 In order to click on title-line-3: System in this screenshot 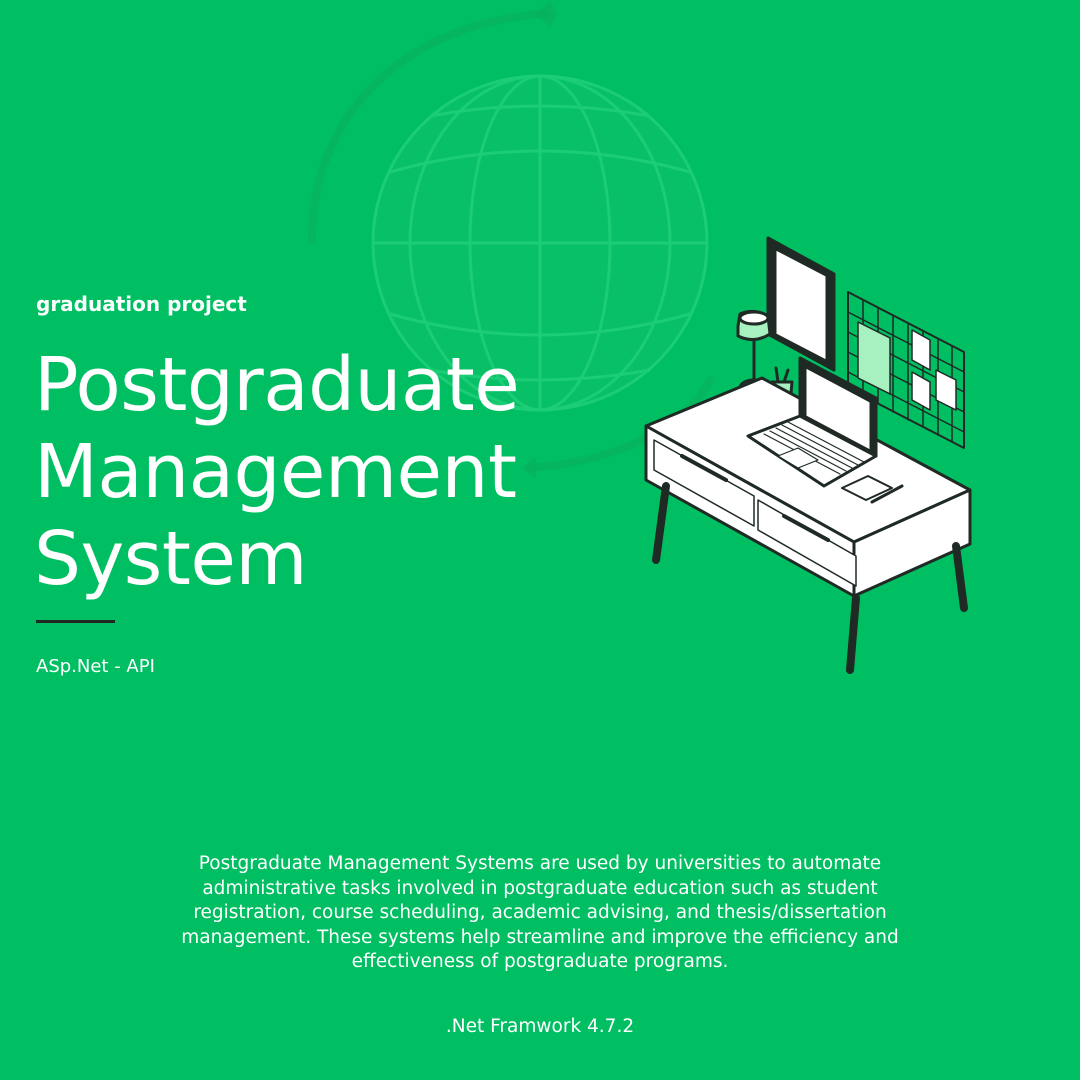, I will do `click(170, 559)`.